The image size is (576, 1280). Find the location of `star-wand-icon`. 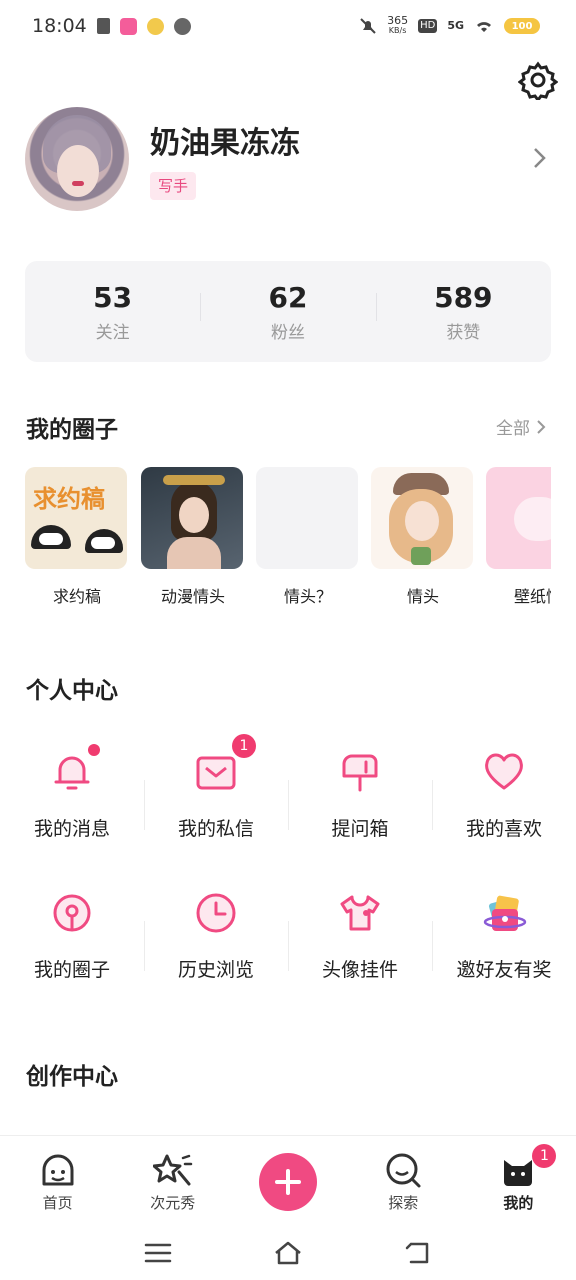

star-wand-icon is located at coordinates (172, 1170).